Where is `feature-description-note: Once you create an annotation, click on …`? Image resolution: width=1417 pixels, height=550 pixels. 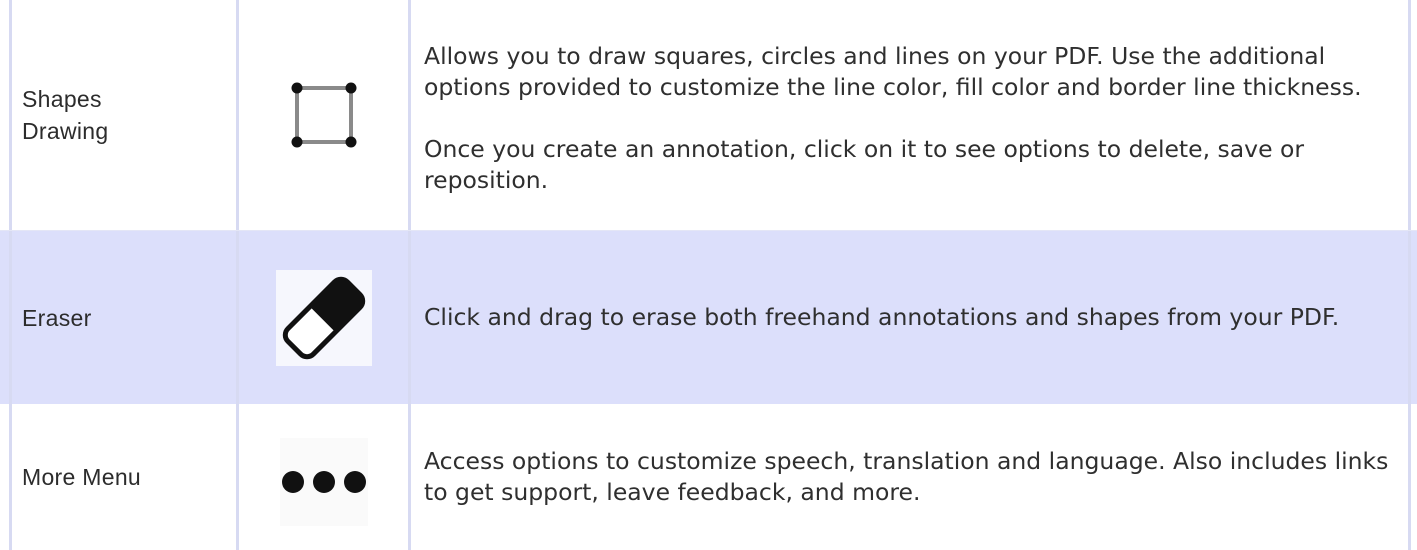
feature-description-note: Once you create an annotation, click on … is located at coordinates (864, 164).